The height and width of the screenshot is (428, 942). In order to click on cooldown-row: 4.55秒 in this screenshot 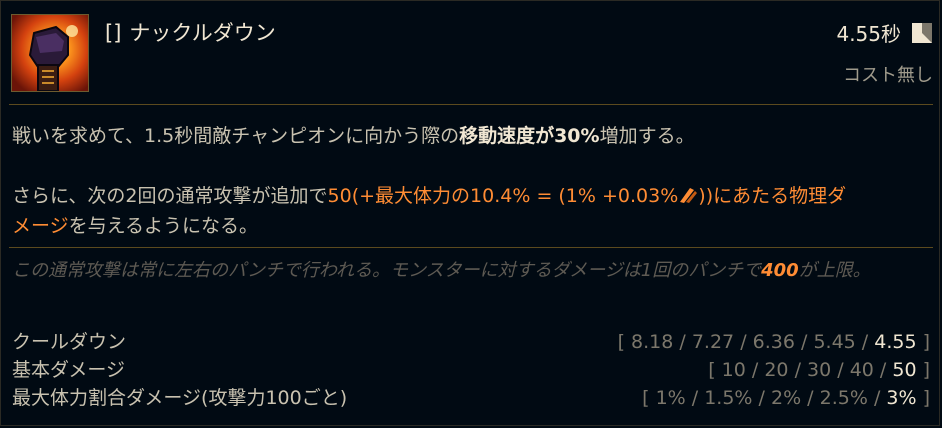, I will do `click(884, 32)`.